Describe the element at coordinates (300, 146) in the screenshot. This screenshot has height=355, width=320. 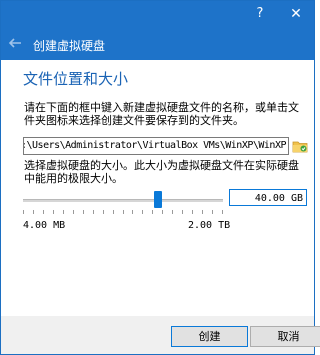
I see `folder-icon` at that location.